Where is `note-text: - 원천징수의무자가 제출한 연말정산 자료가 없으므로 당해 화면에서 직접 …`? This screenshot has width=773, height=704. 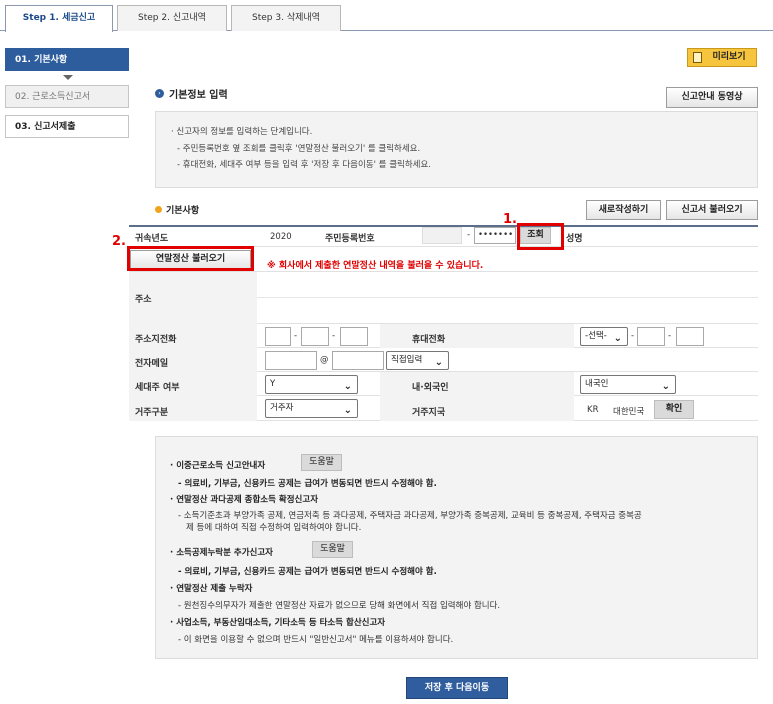 note-text: - 원천징수의무자가 제출한 연말정산 자료가 없으므로 당해 화면에서 직접 … is located at coordinates (339, 606).